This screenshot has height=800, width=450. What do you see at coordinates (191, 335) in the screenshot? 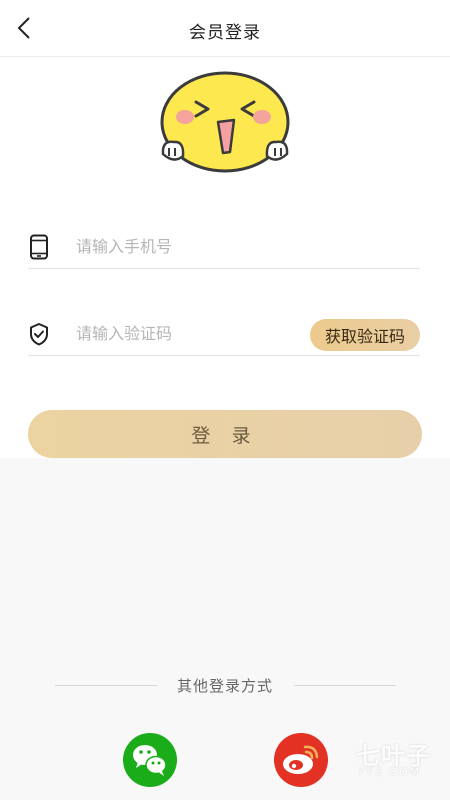
I see `code-input` at bounding box center [191, 335].